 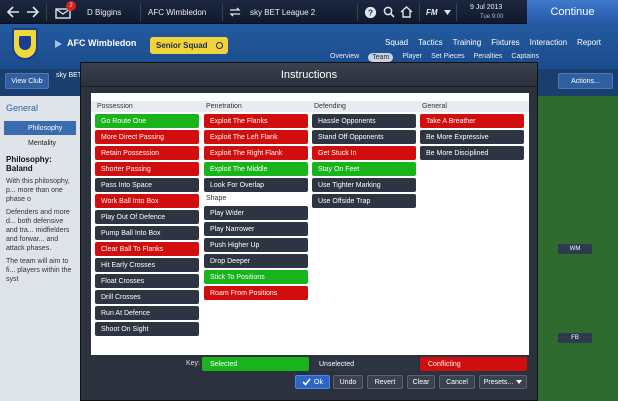 What do you see at coordinates (310, 364) in the screenshot?
I see `key-legend: Key: Selected Unselected Conflicting` at bounding box center [310, 364].